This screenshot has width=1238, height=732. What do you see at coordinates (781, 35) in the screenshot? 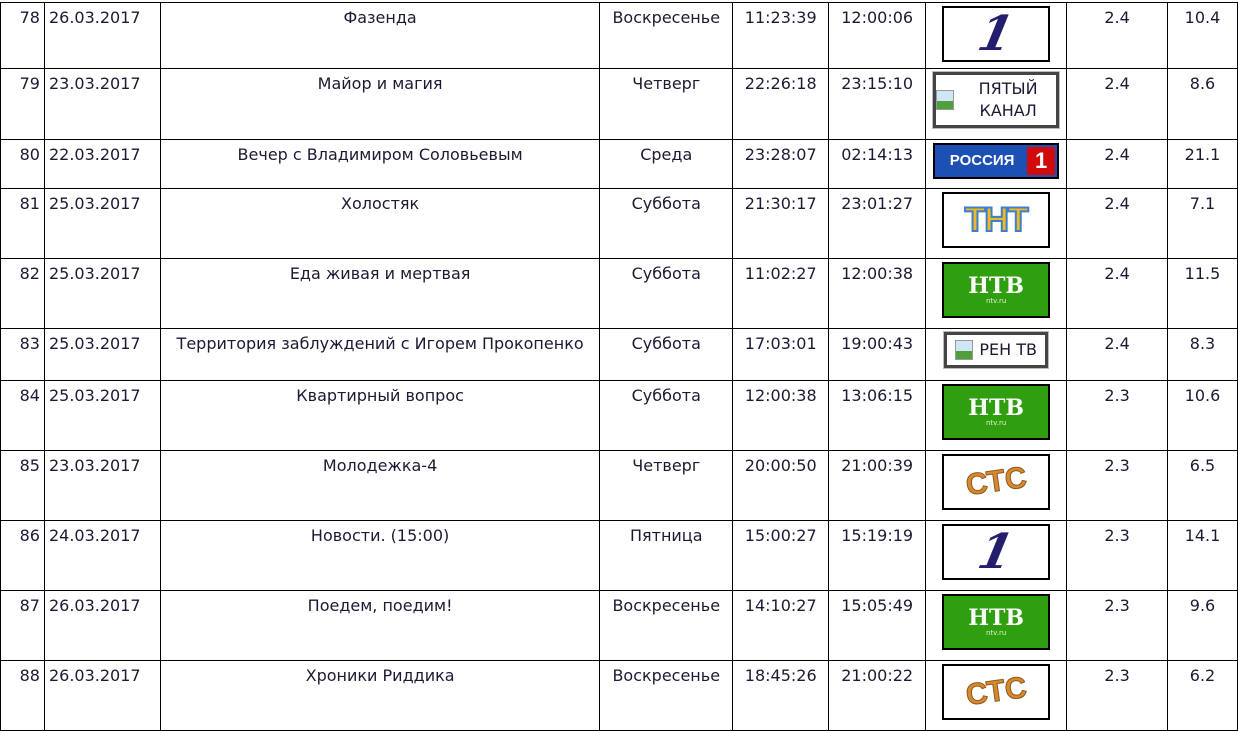
I see `start-time: 11:23:39` at bounding box center [781, 35].